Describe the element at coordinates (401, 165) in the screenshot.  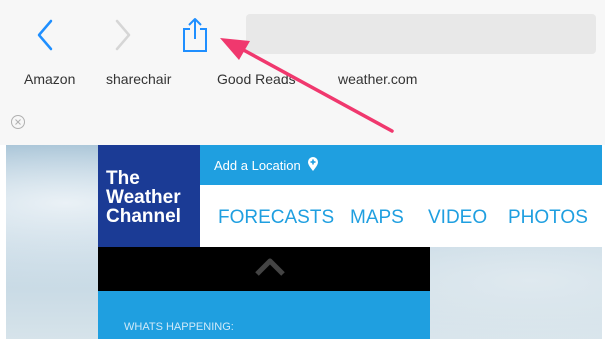
I see `add-location-bar: Add a Location` at that location.